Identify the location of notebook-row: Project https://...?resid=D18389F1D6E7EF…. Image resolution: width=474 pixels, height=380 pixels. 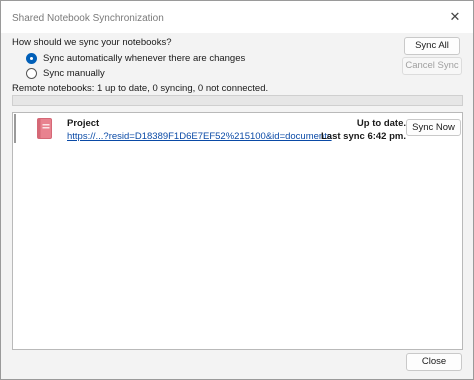
(237, 128).